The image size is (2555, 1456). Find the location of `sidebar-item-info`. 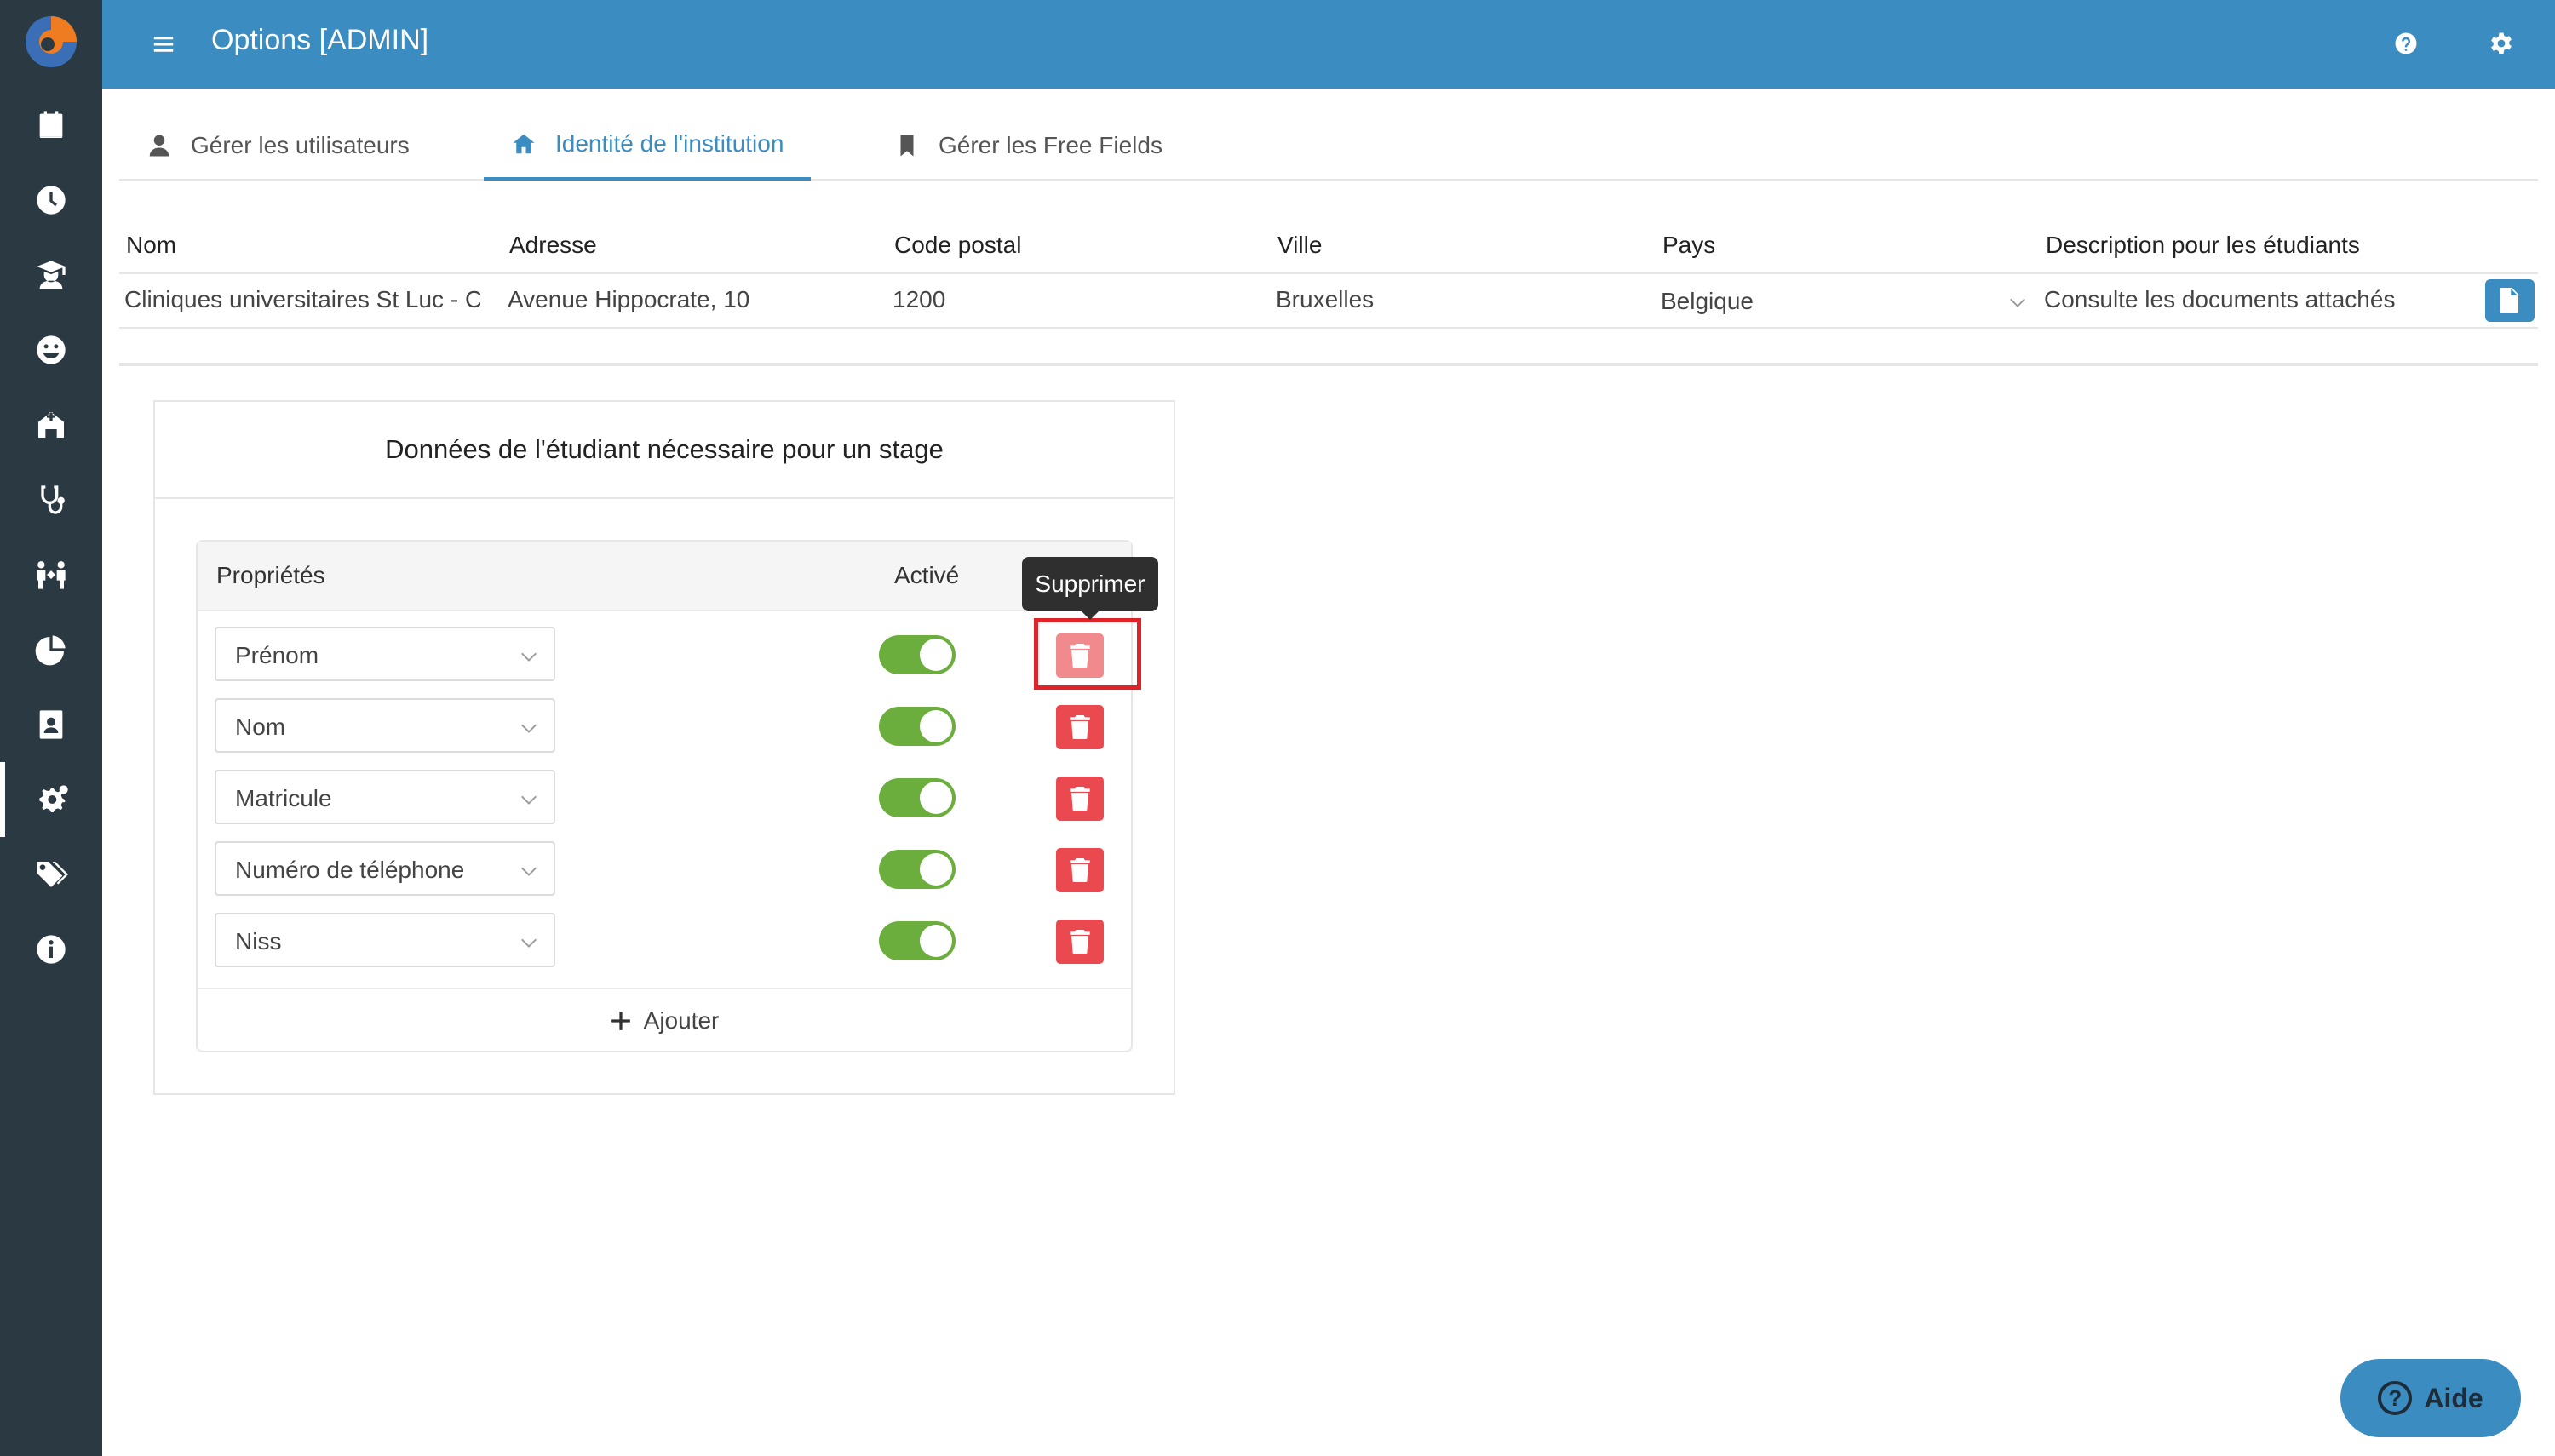

sidebar-item-info is located at coordinates (51, 949).